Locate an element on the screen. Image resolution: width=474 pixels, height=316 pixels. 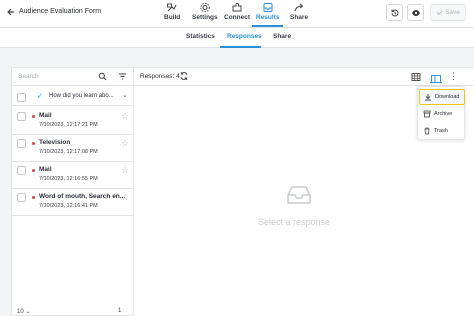
empty-inbox-icon is located at coordinates (299, 195).